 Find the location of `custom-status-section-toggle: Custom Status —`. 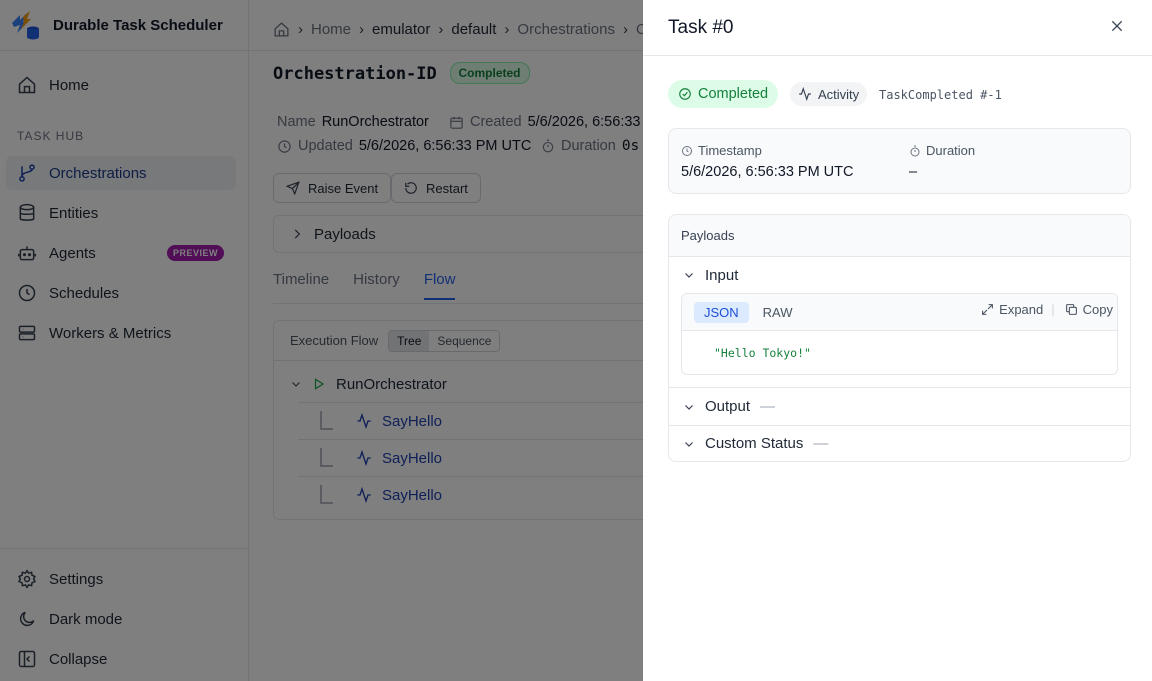

custom-status-section-toggle: Custom Status — is located at coordinates (899, 443).